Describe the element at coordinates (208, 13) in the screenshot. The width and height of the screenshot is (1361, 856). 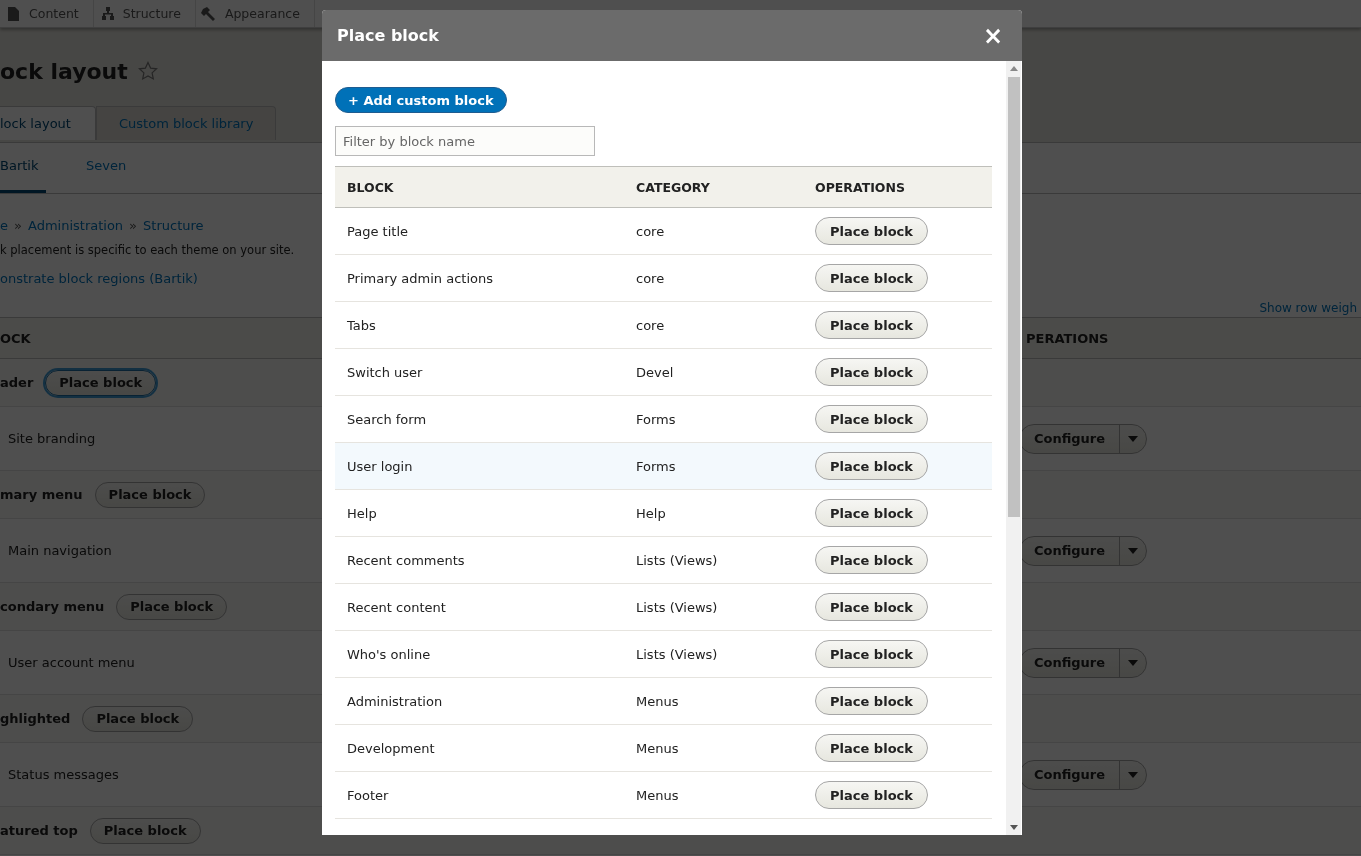
I see `brush-icon` at that location.